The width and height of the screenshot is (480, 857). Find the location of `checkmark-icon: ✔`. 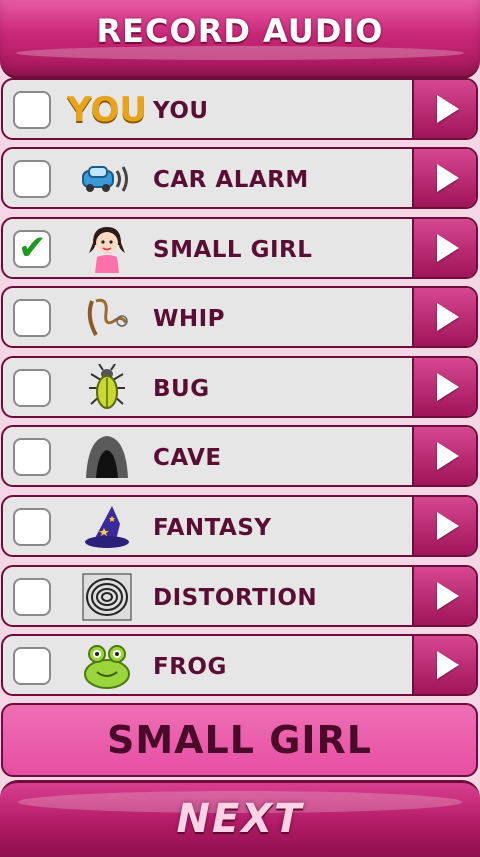

checkmark-icon: ✔ is located at coordinates (32, 248).